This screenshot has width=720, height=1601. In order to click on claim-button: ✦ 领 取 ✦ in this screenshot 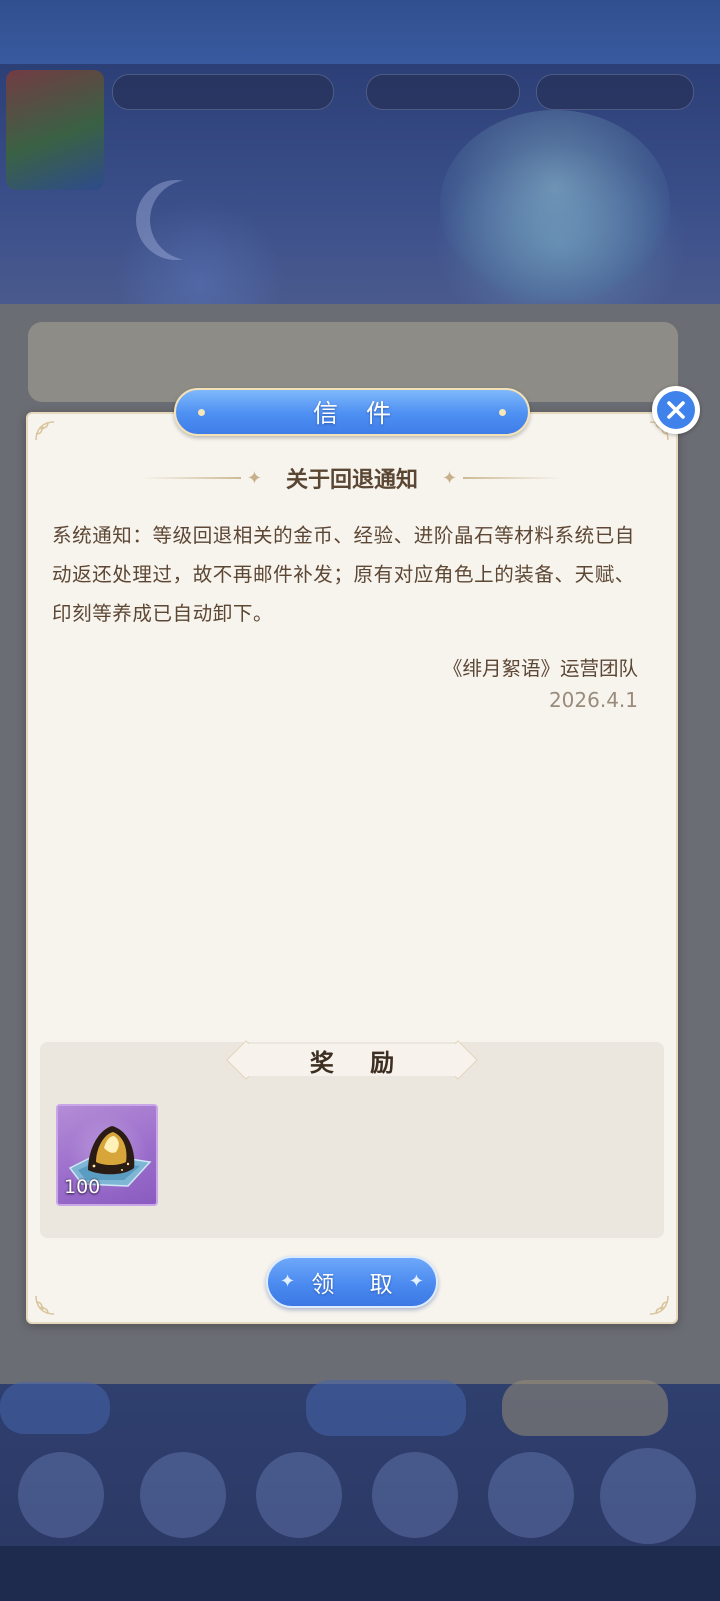, I will do `click(352, 1282)`.